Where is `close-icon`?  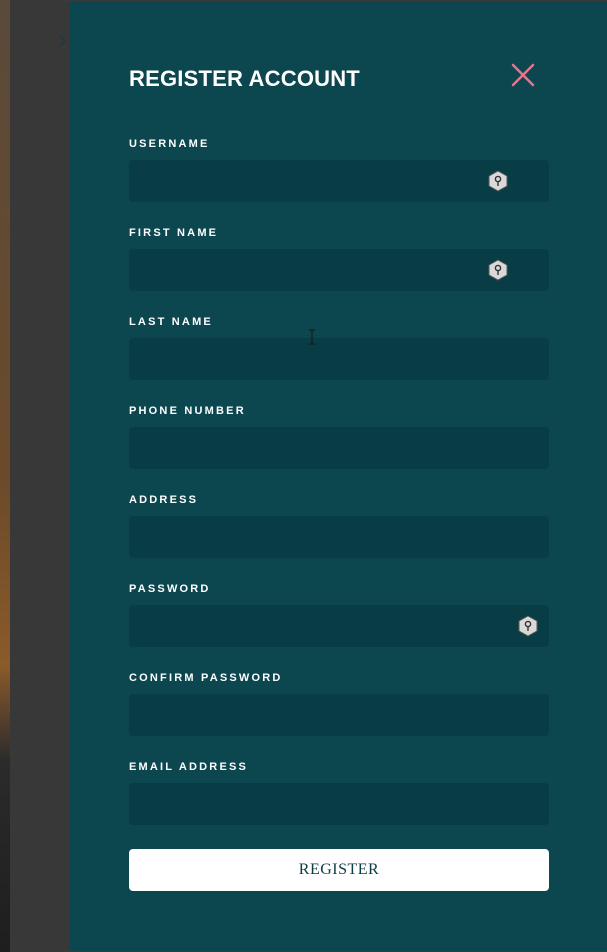 close-icon is located at coordinates (523, 75).